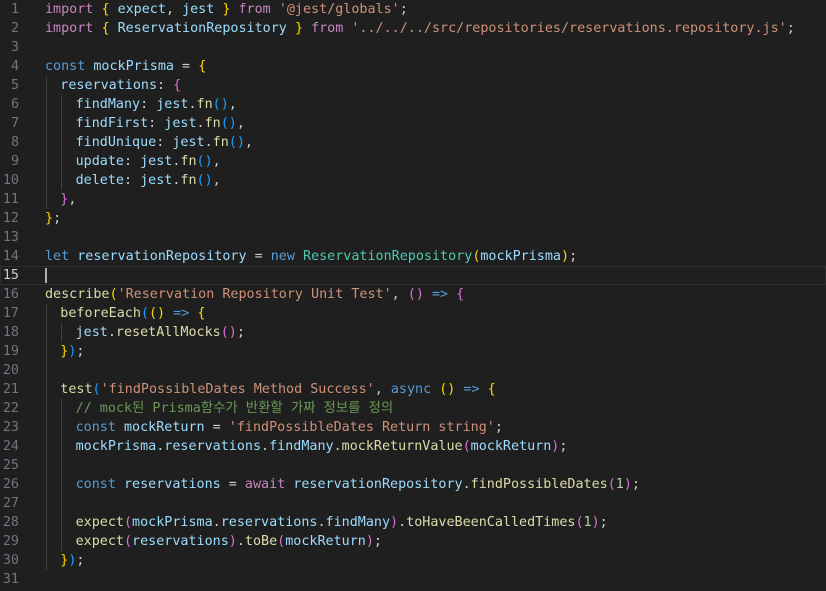 The image size is (826, 591). Describe the element at coordinates (10, 237) in the screenshot. I see `line-number: 13` at that location.